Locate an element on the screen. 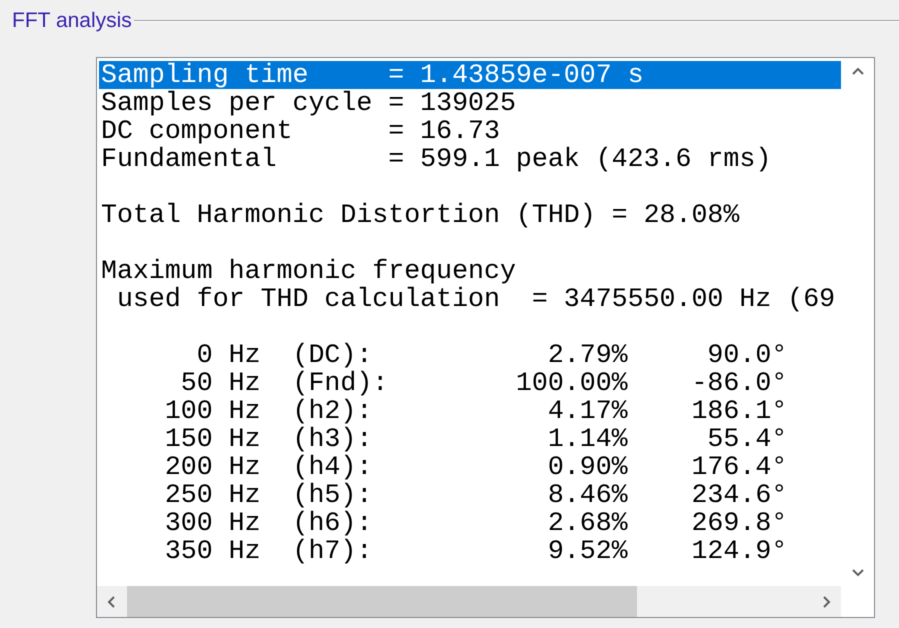 Image resolution: width=899 pixels, height=628 pixels. list-item: 300 Hz (h6): 2.68% 269.8° is located at coordinates (470, 523).